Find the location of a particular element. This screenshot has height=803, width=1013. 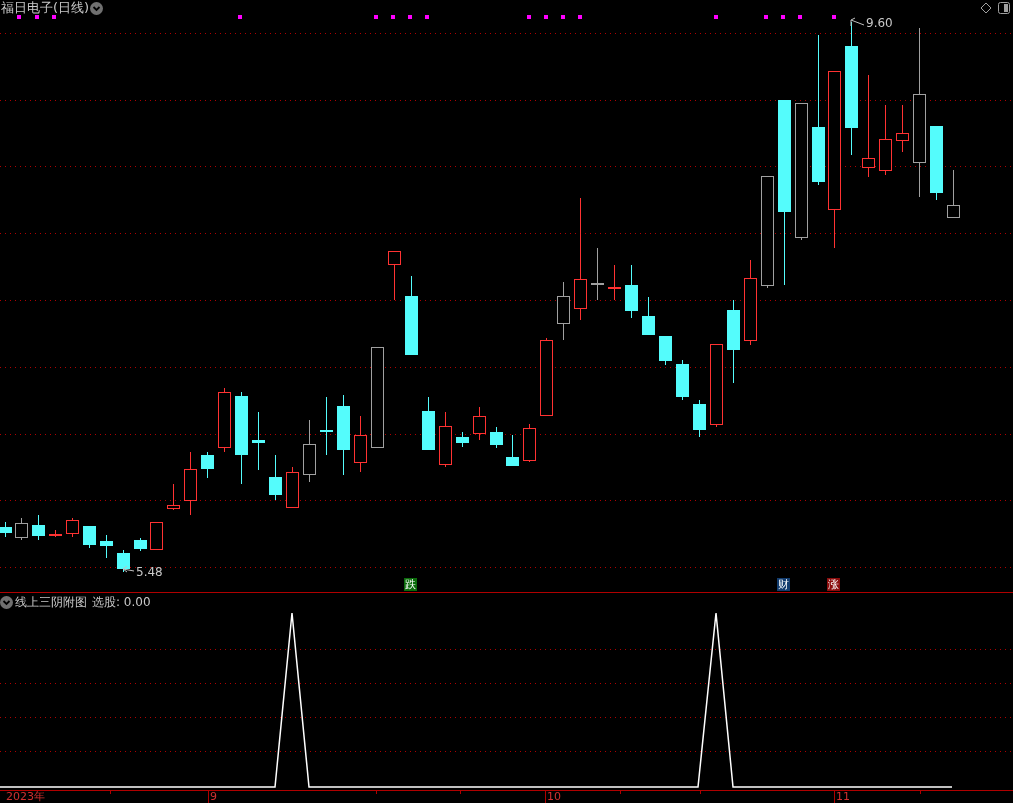

panel-toggle-icon is located at coordinates (1004, 8).